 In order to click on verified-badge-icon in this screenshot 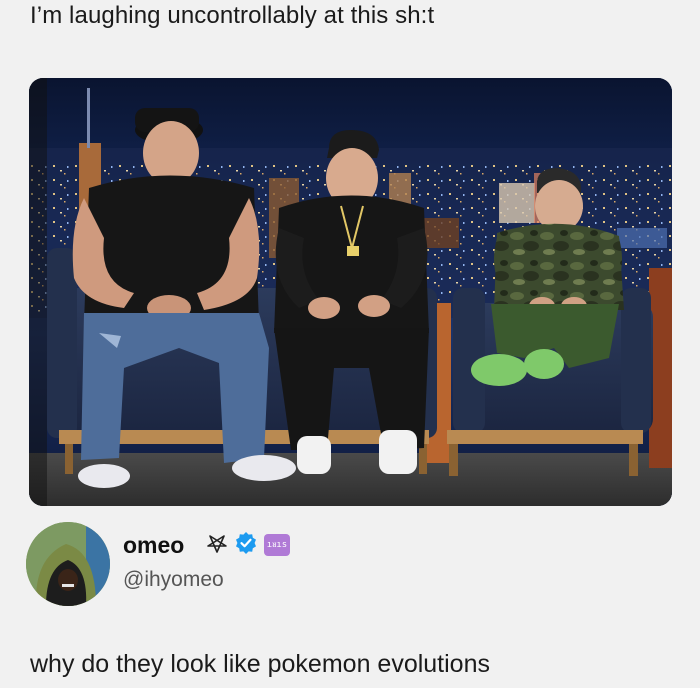, I will do `click(246, 545)`.